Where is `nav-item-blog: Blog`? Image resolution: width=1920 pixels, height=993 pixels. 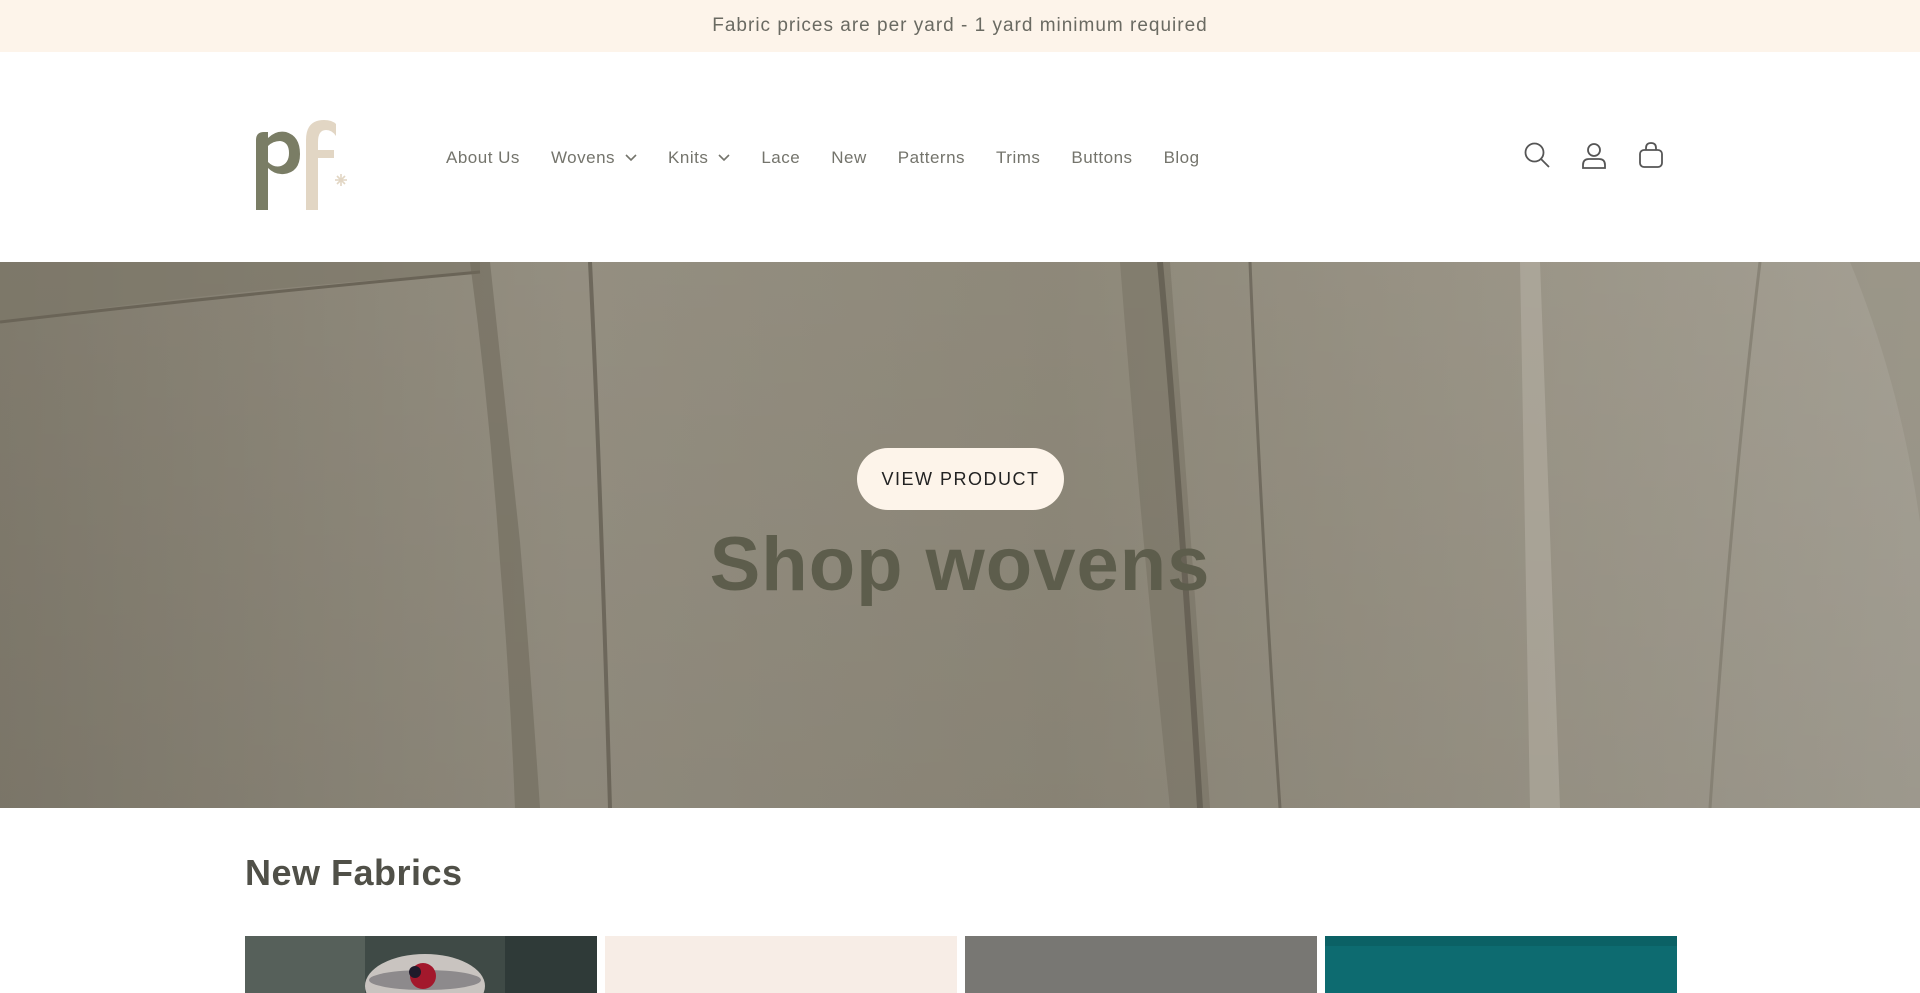
nav-item-blog: Blog is located at coordinates (1182, 158).